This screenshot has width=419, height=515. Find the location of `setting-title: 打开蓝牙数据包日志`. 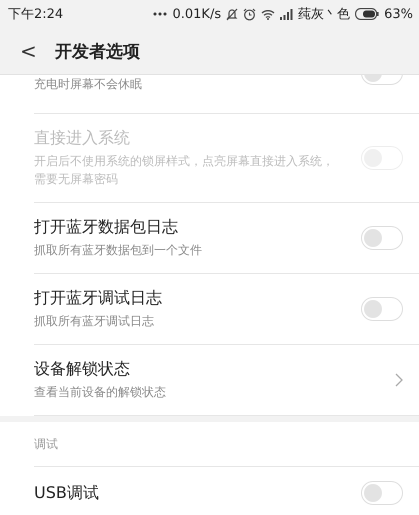

setting-title: 打开蓝牙数据包日志 is located at coordinates (106, 227).